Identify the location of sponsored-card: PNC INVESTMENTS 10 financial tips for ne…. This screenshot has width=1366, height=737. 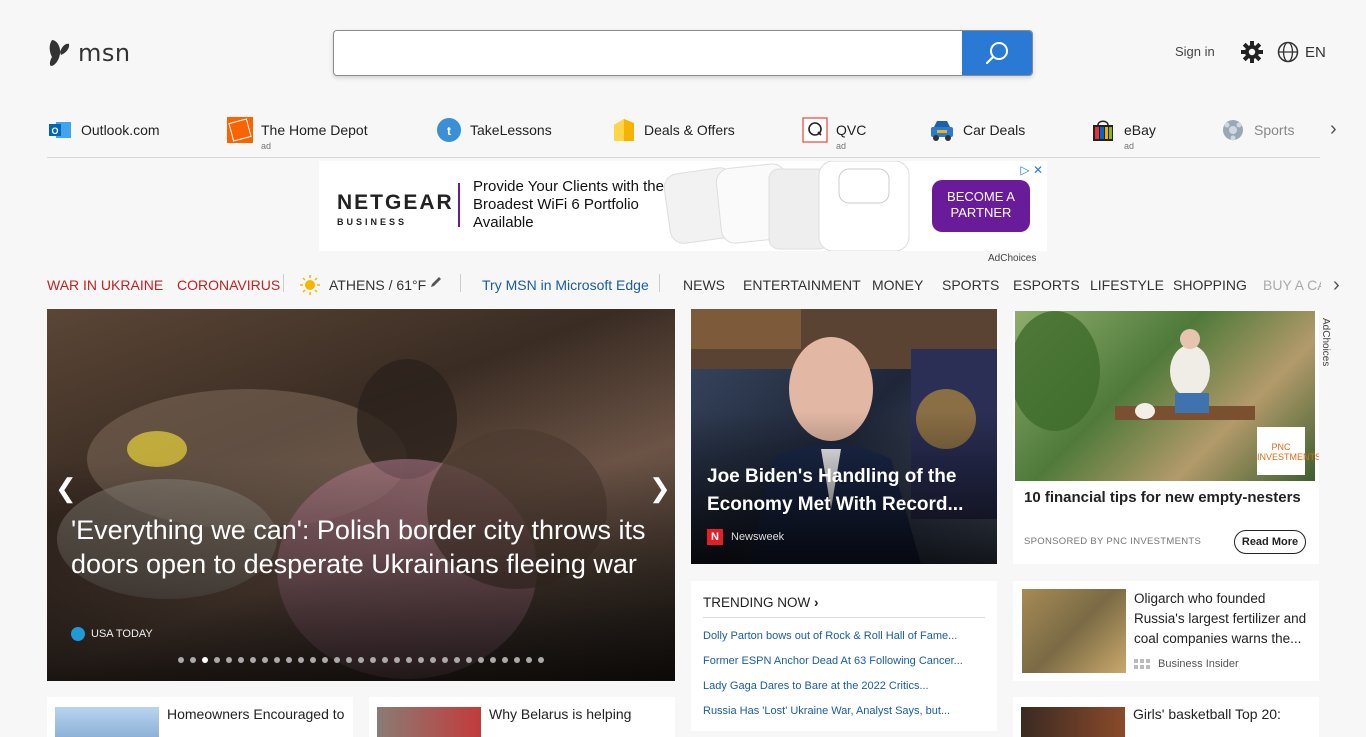
(1166, 437).